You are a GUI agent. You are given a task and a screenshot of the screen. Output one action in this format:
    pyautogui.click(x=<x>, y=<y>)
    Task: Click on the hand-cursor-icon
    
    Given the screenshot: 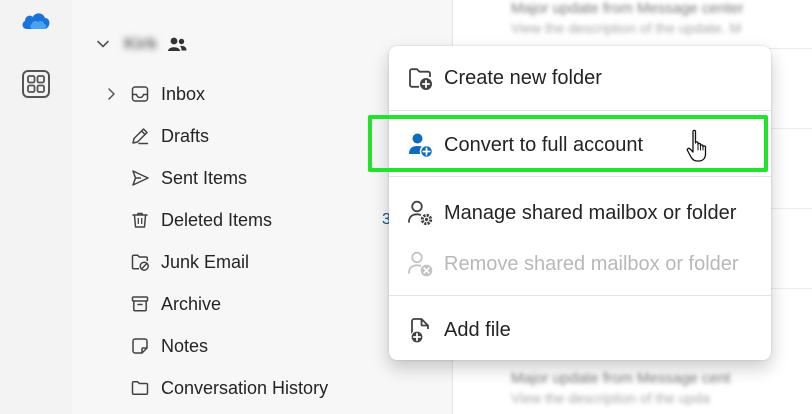 What is the action you would take?
    pyautogui.click(x=696, y=145)
    